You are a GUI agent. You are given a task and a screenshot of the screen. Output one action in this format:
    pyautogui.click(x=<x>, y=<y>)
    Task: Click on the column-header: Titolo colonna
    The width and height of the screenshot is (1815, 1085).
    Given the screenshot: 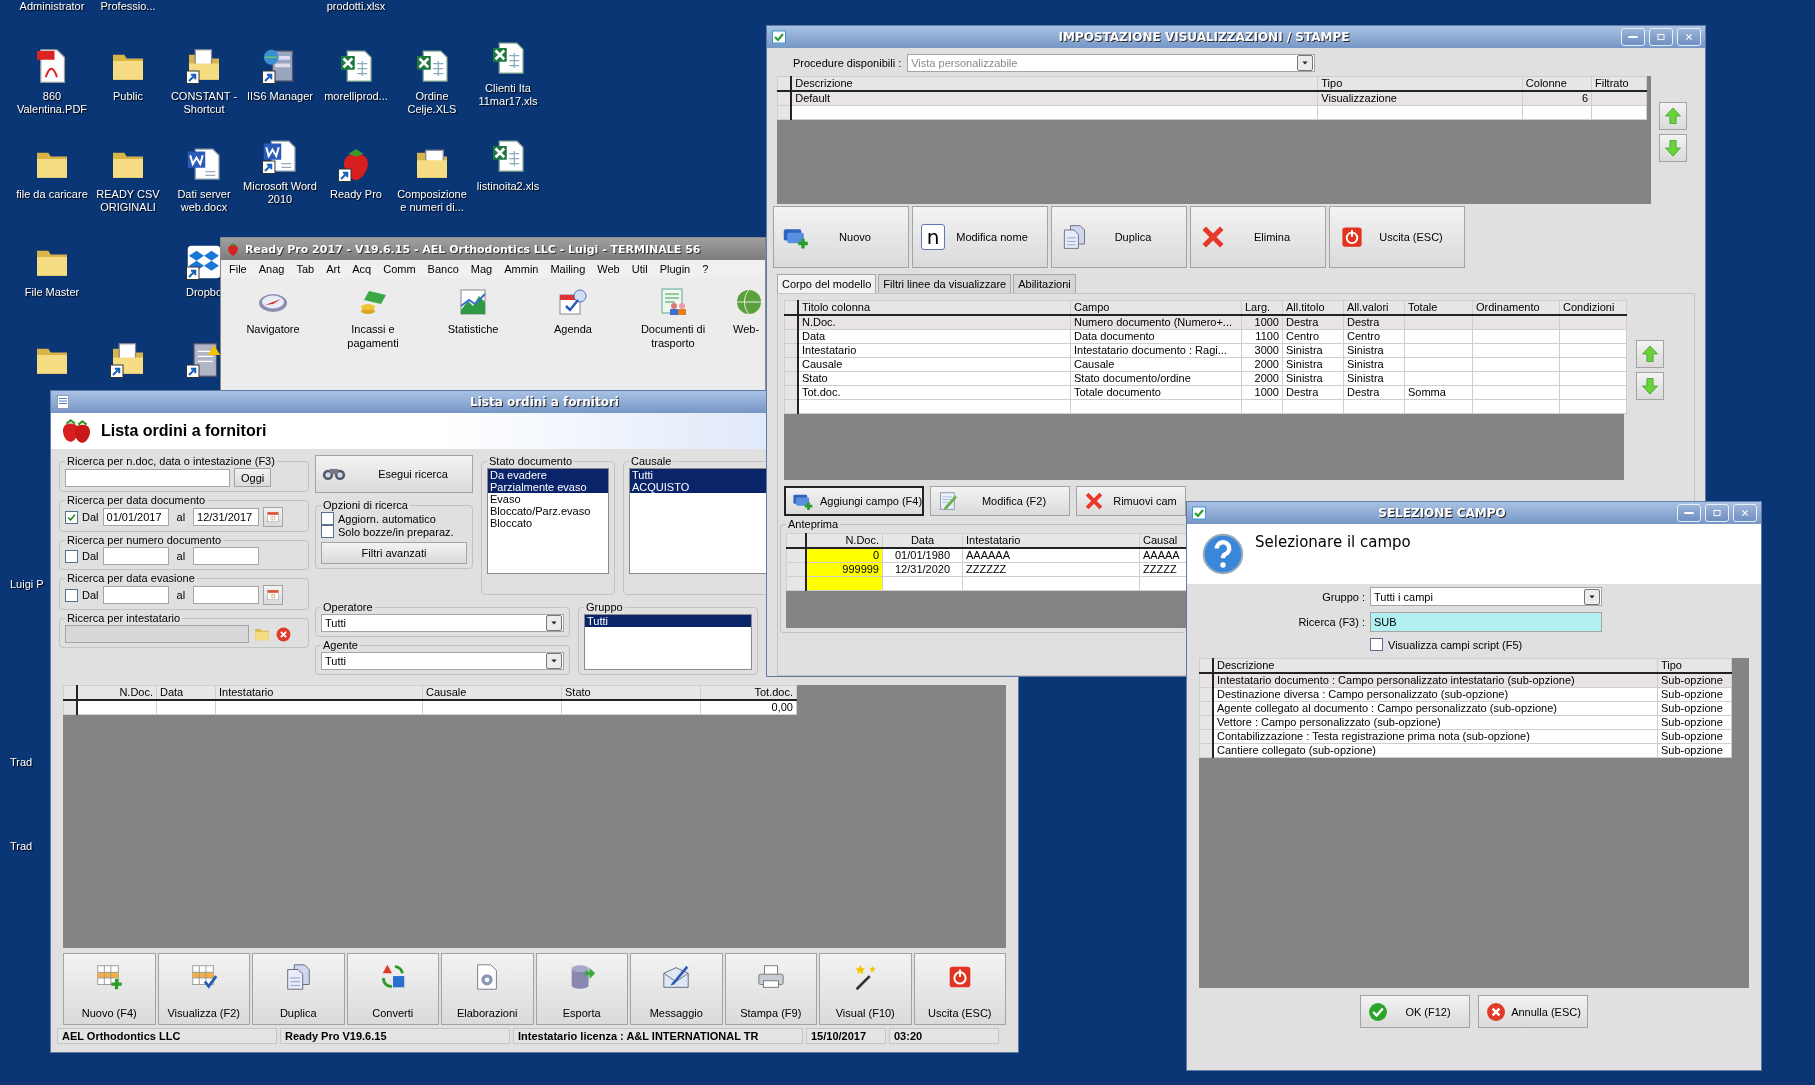 What is the action you would take?
    pyautogui.click(x=934, y=307)
    